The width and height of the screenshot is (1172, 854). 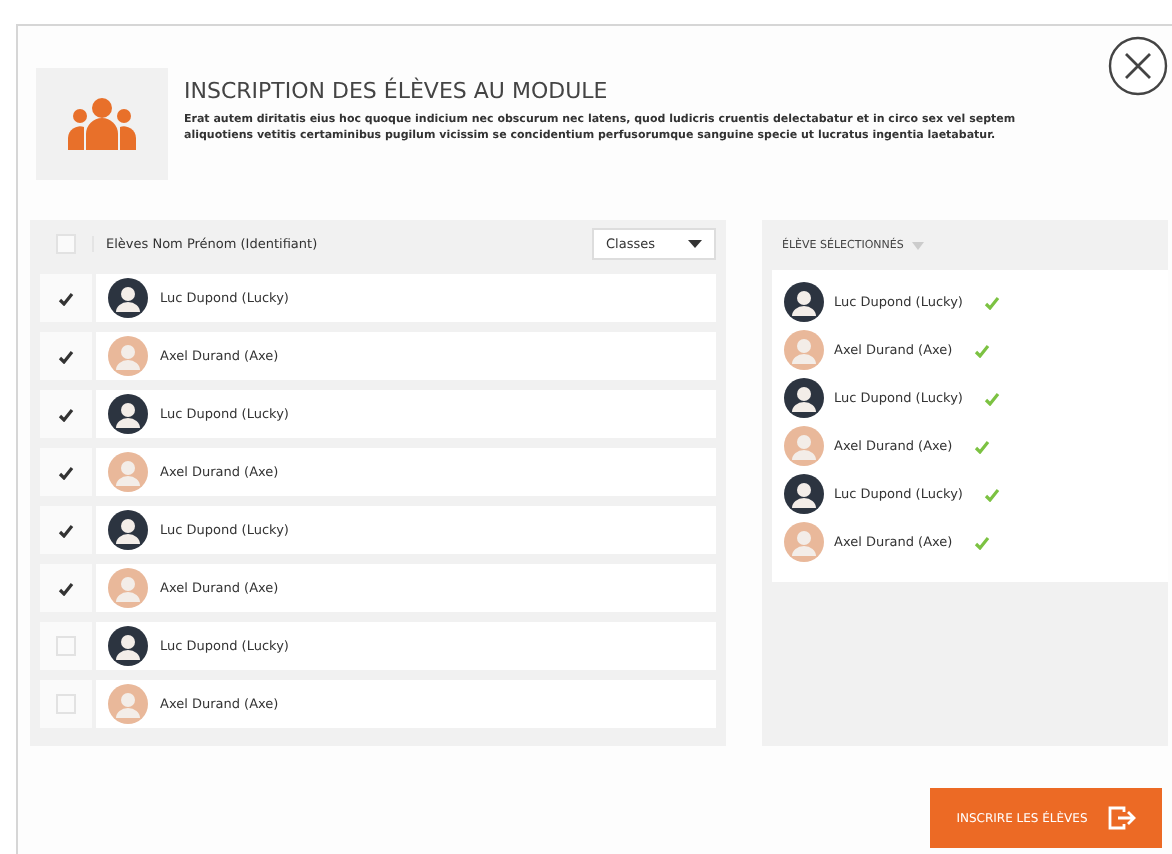 I want to click on close-icon, so click(x=1138, y=66).